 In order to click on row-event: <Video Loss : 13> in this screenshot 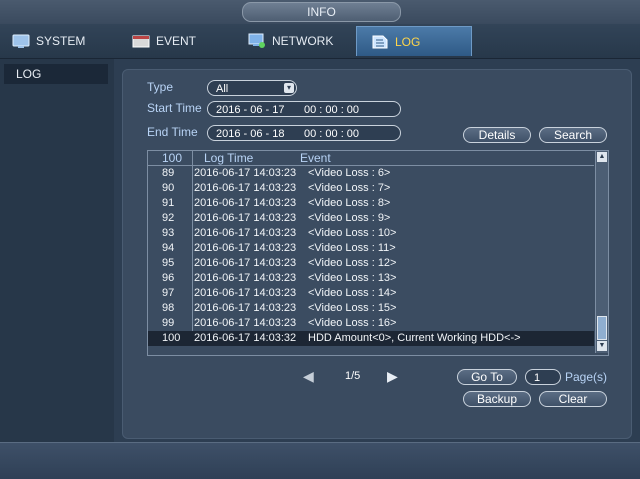, I will do `click(352, 278)`.